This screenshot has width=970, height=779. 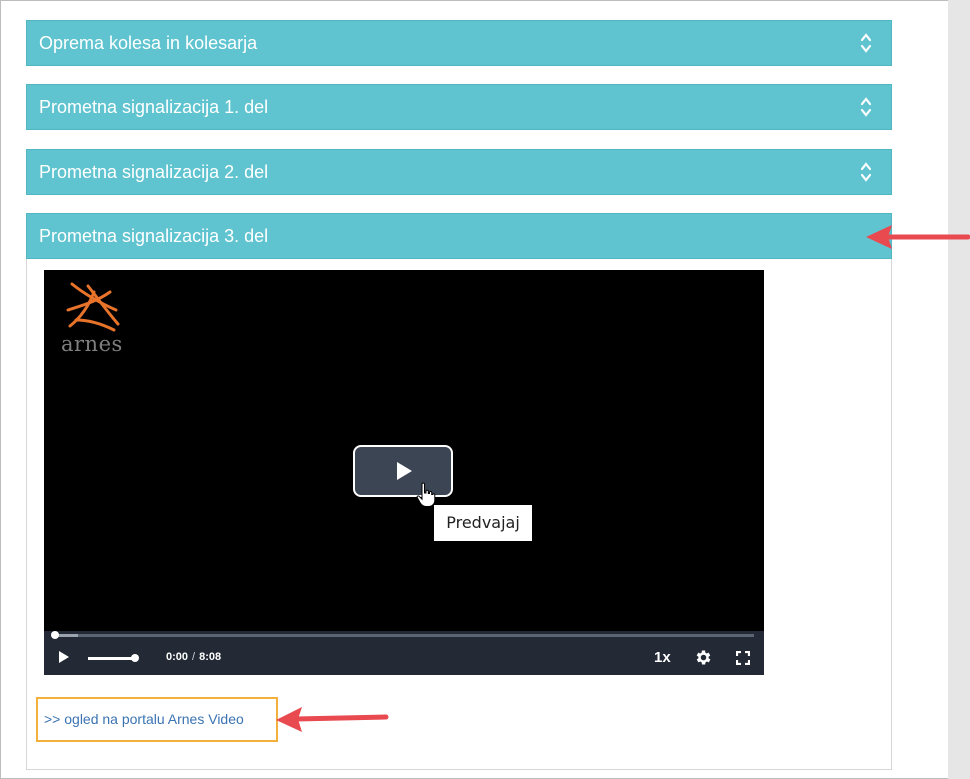 What do you see at coordinates (135, 658) in the screenshot?
I see `volume-knob` at bounding box center [135, 658].